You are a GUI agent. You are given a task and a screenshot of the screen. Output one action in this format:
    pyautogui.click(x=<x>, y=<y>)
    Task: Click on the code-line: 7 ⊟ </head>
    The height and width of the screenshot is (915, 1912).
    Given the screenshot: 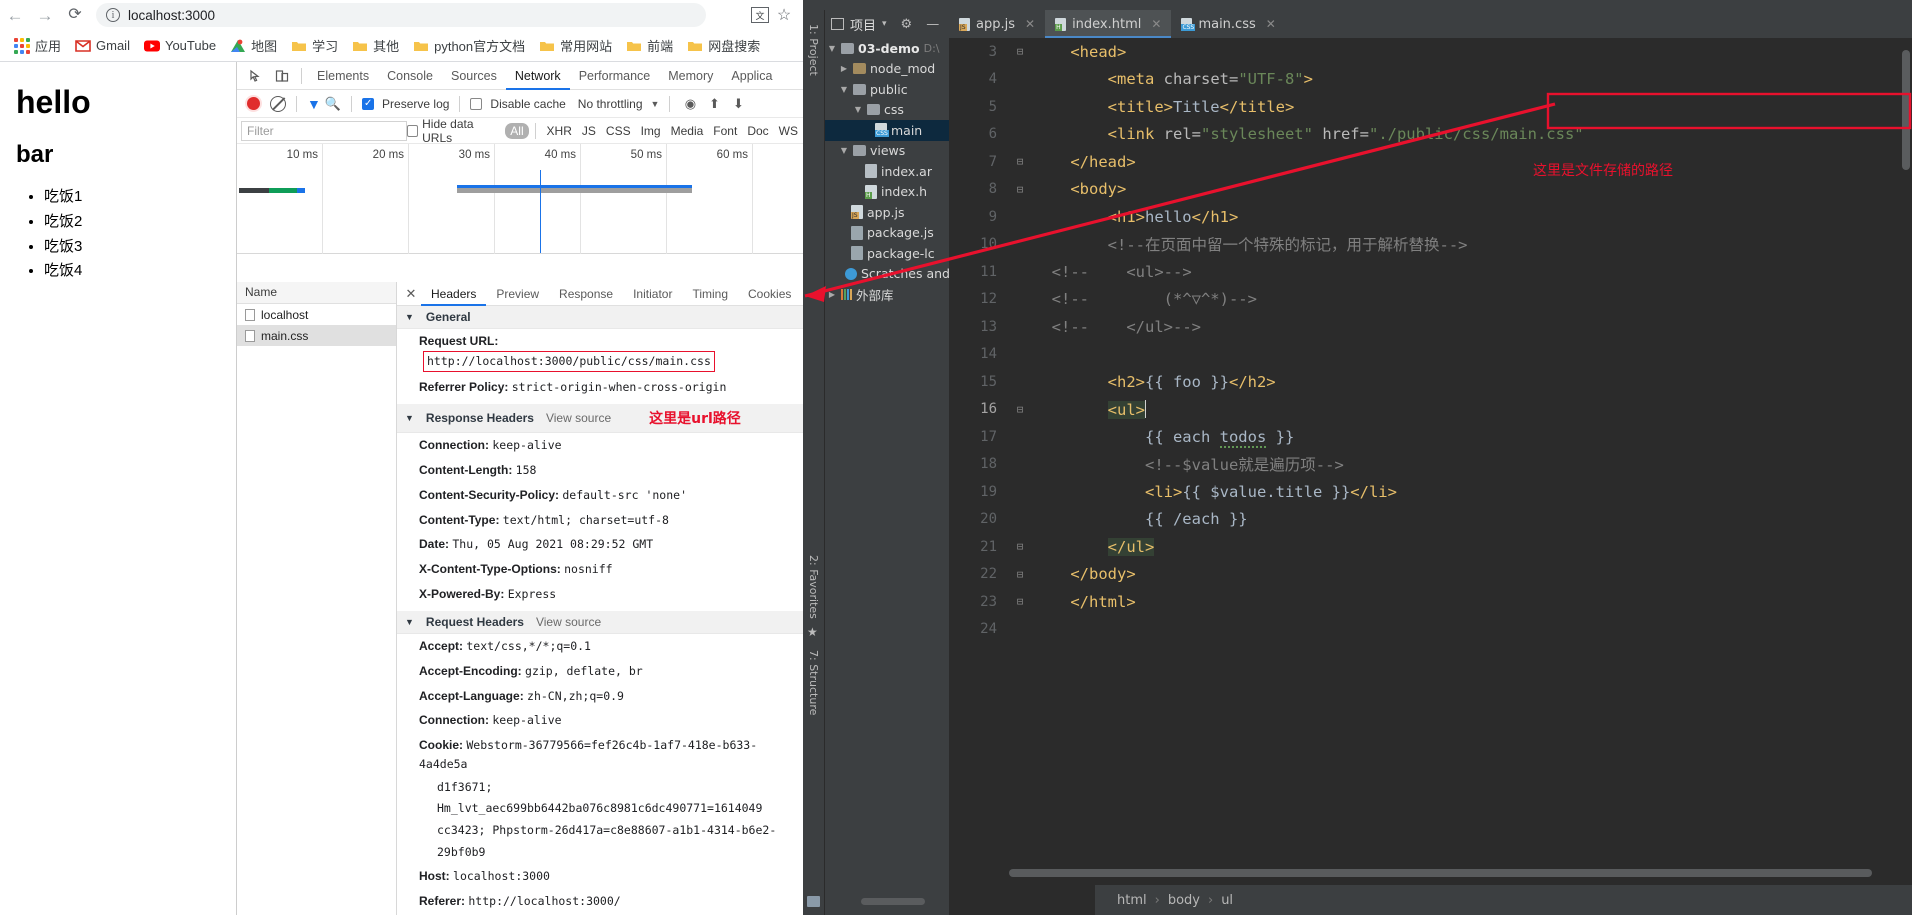 What is the action you would take?
    pyautogui.click(x=1430, y=162)
    